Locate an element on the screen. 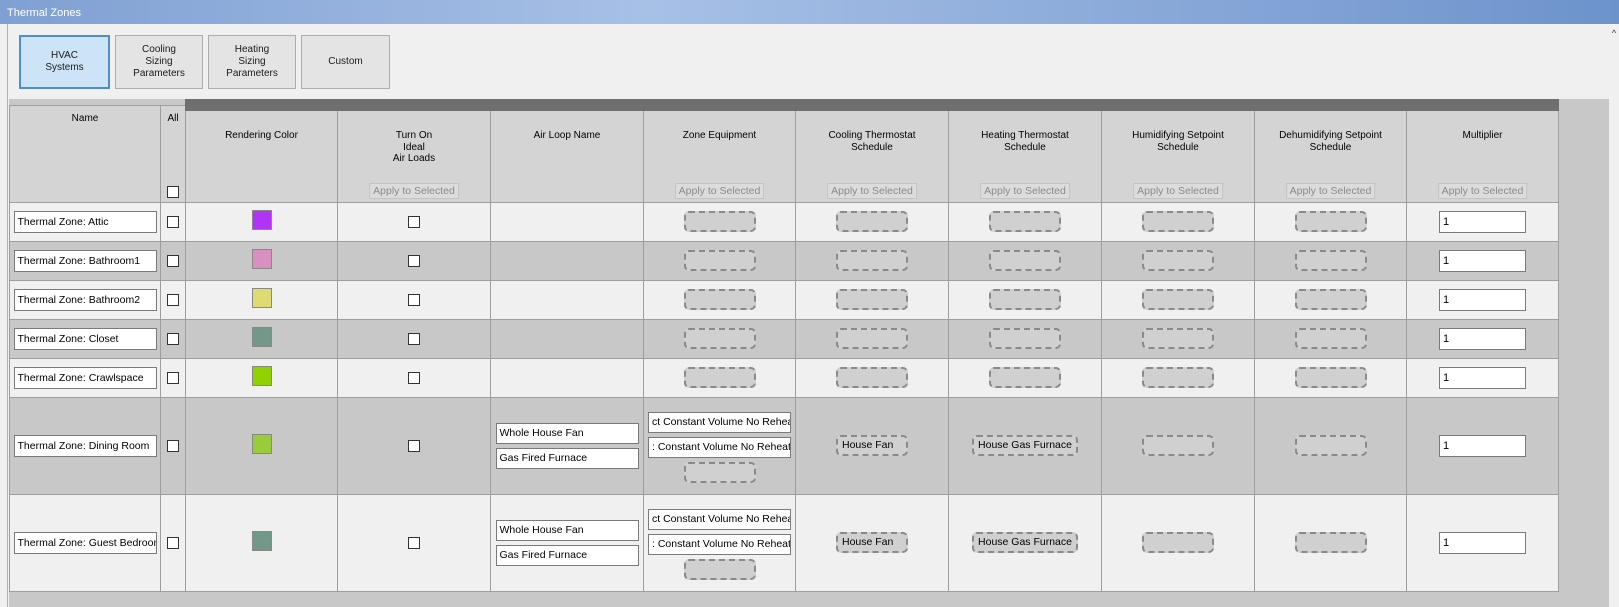  tab-cooling-sizing: Cooling Sizing Parameters is located at coordinates (159, 62).